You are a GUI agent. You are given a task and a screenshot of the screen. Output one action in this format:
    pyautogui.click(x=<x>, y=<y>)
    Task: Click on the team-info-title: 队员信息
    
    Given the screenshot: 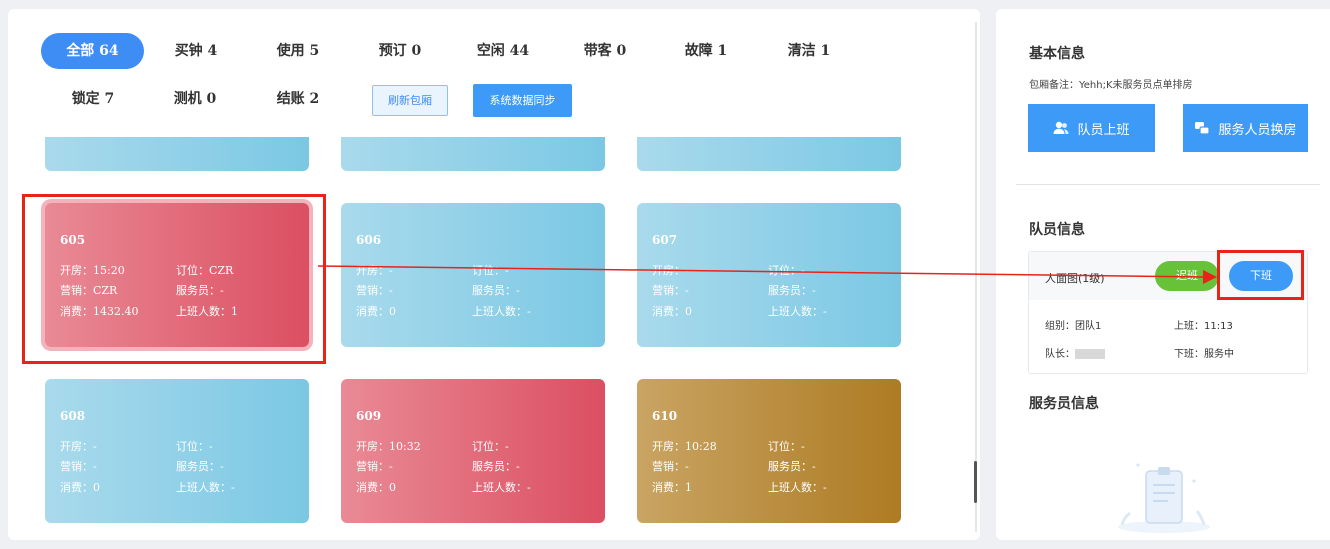 What is the action you would take?
    pyautogui.click(x=1057, y=230)
    